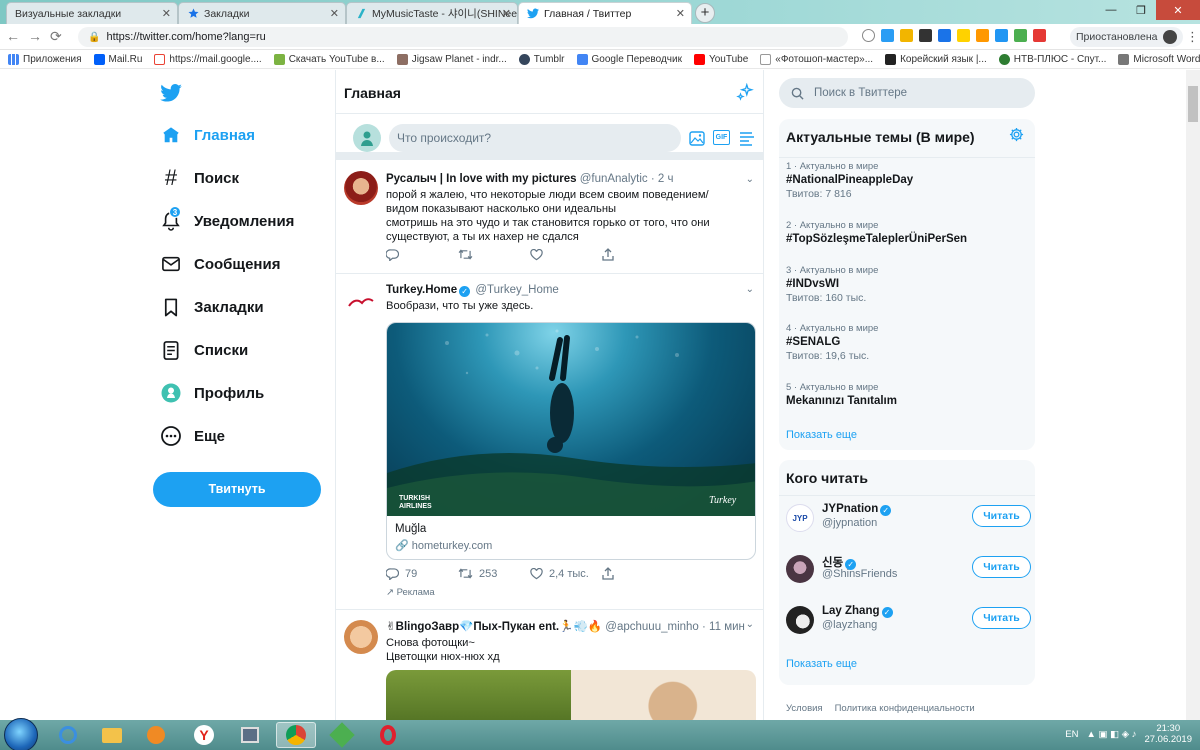 This screenshot has width=1200, height=750. What do you see at coordinates (652, 627) in the screenshot?
I see `tweet-author-handle: @apchuuu_minho` at bounding box center [652, 627].